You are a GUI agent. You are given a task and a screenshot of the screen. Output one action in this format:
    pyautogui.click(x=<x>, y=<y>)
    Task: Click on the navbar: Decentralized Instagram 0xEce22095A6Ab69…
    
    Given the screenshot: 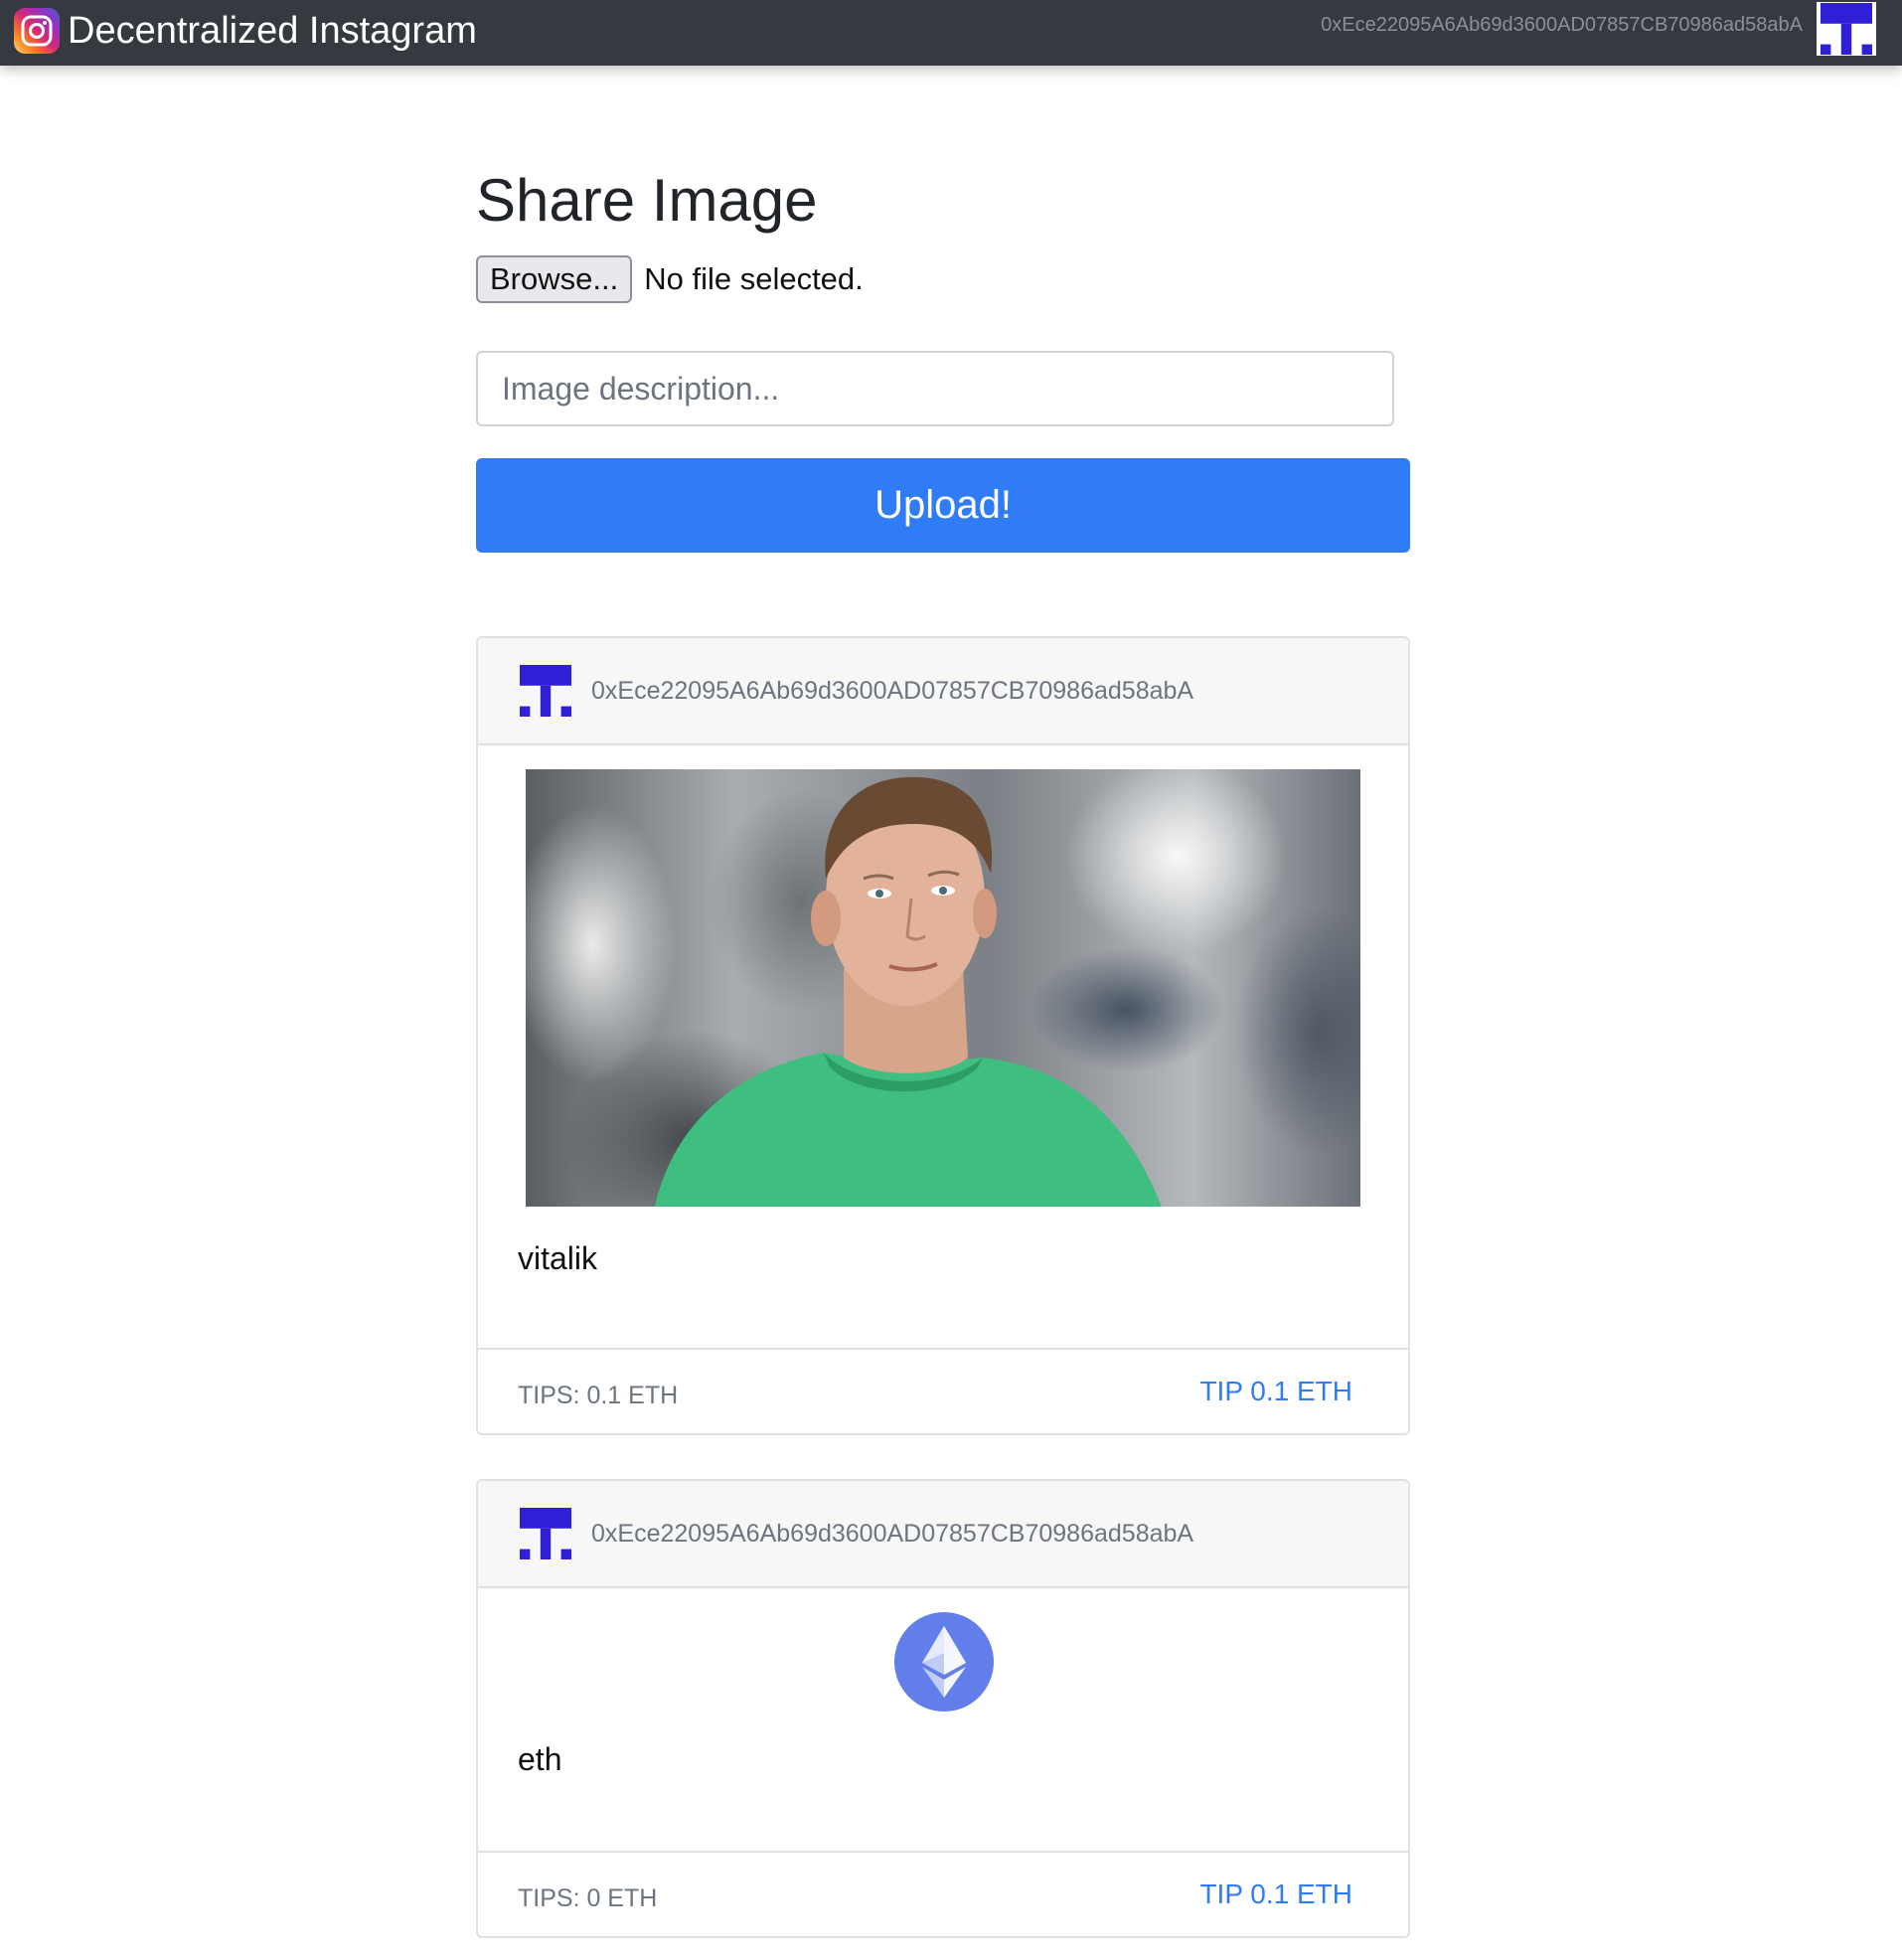 What is the action you would take?
    pyautogui.click(x=951, y=33)
    